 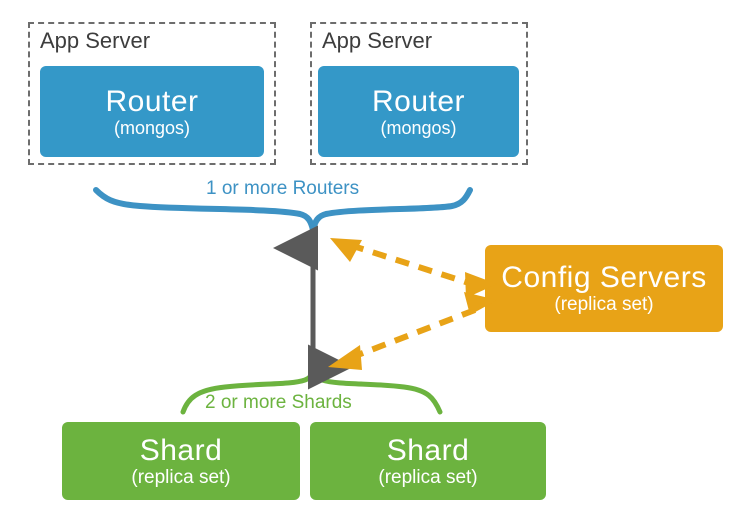 I want to click on shards-brace-caption: 2 or more Shards, so click(x=278, y=402).